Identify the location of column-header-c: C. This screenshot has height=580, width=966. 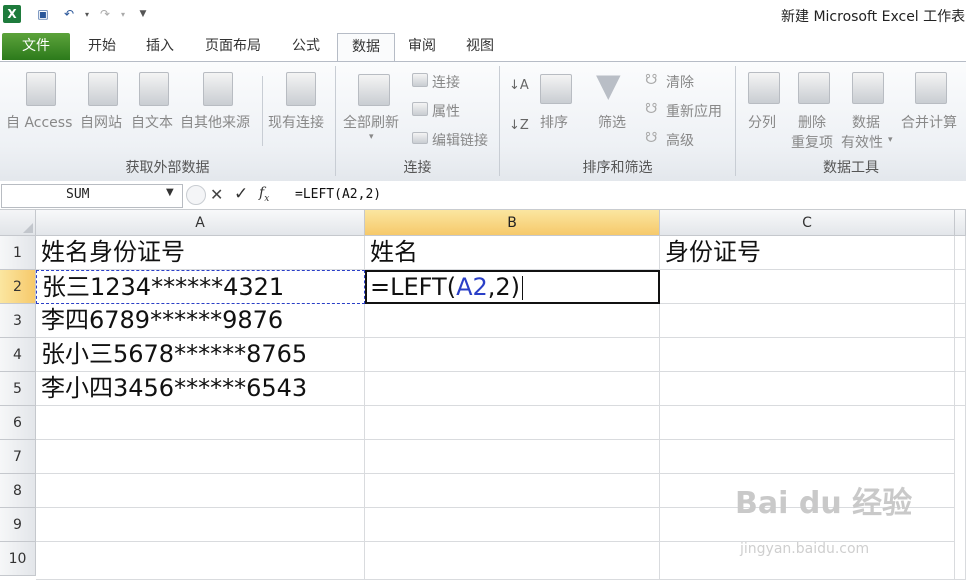
(807, 223).